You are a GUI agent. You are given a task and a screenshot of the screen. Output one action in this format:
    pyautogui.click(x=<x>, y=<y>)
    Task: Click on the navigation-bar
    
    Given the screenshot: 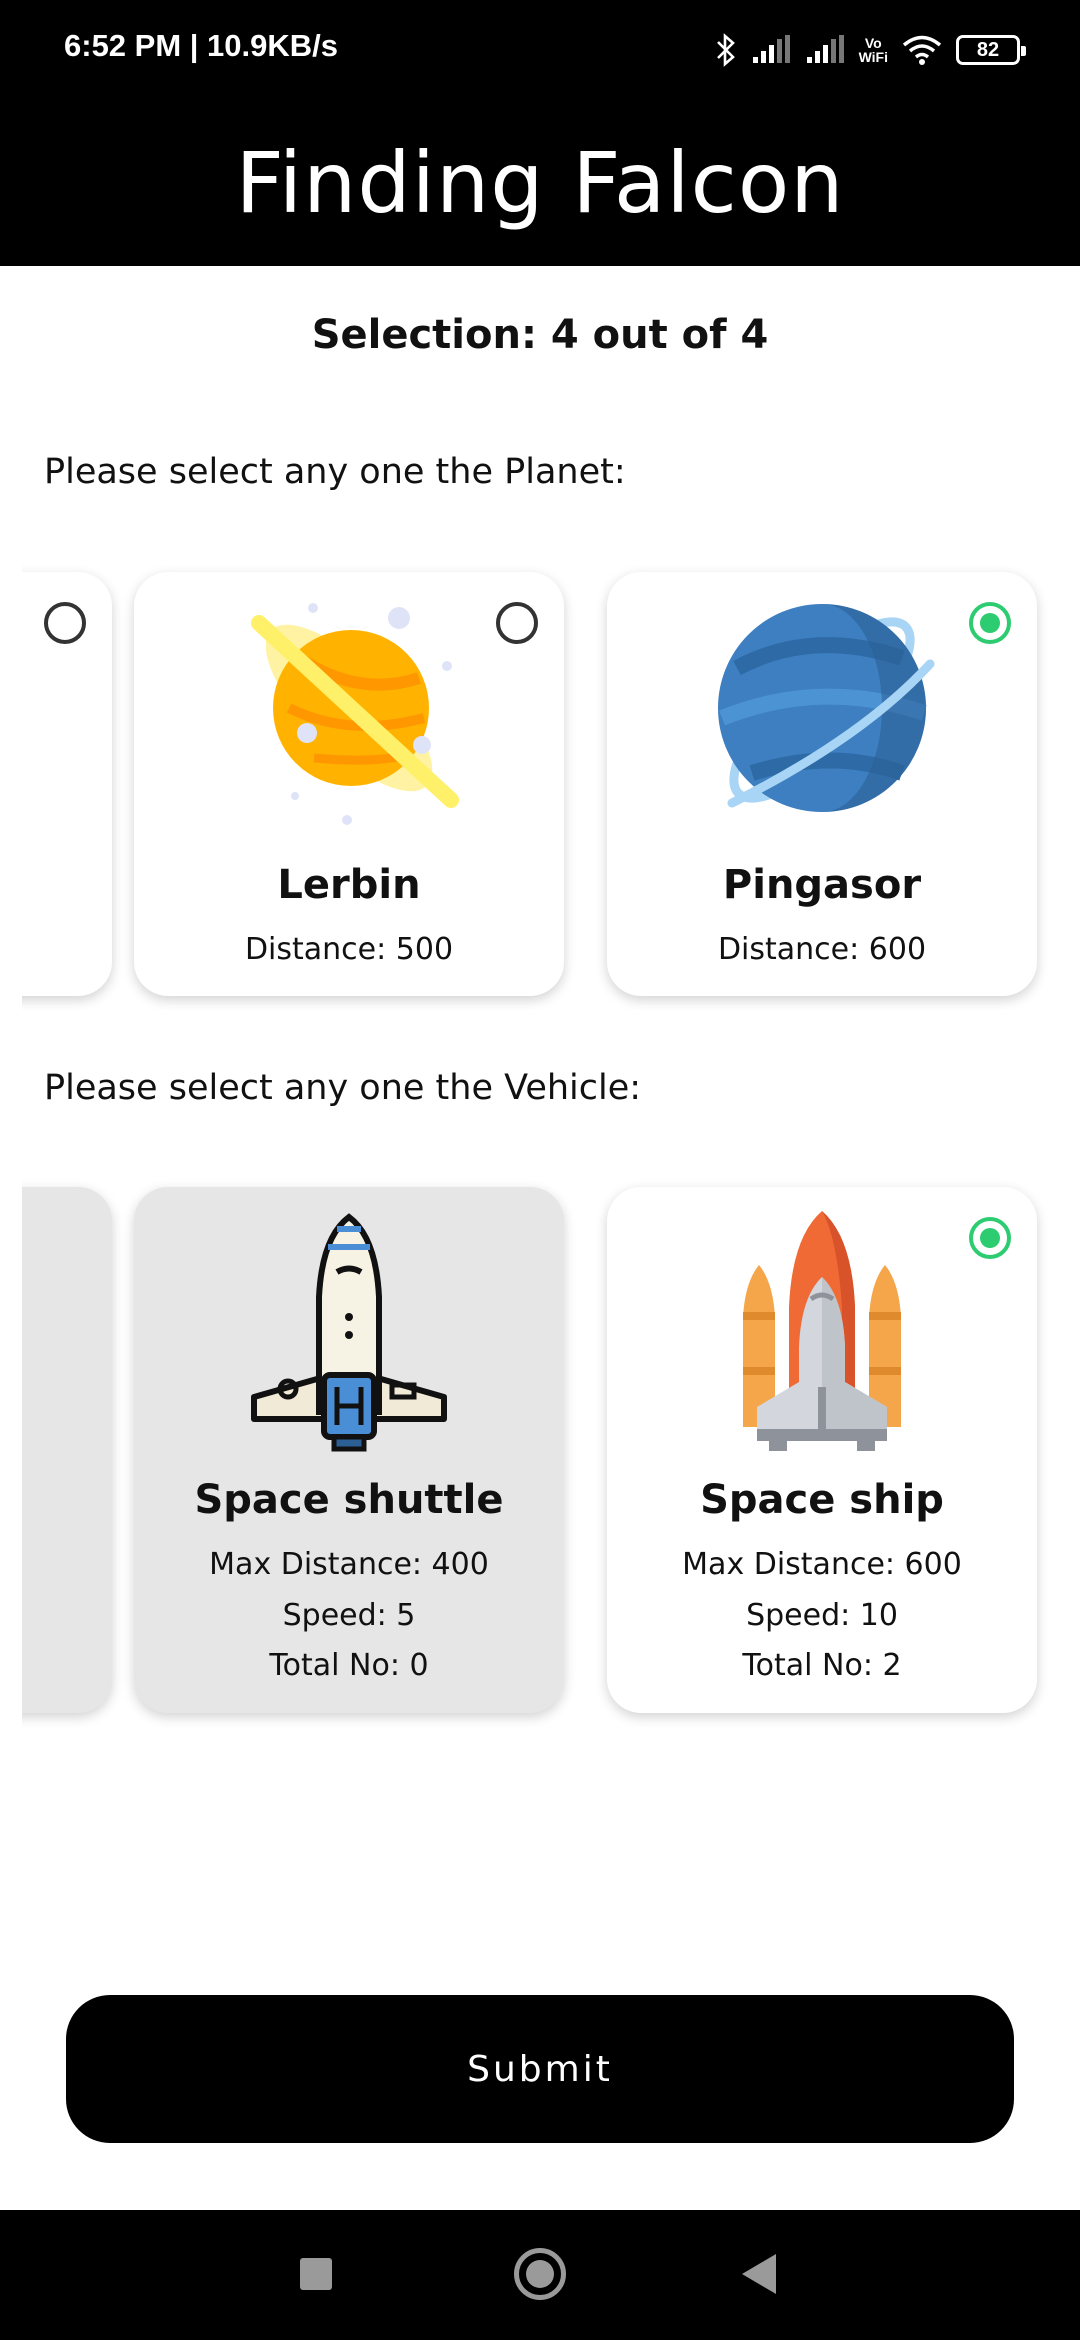 What is the action you would take?
    pyautogui.click(x=540, y=2275)
    